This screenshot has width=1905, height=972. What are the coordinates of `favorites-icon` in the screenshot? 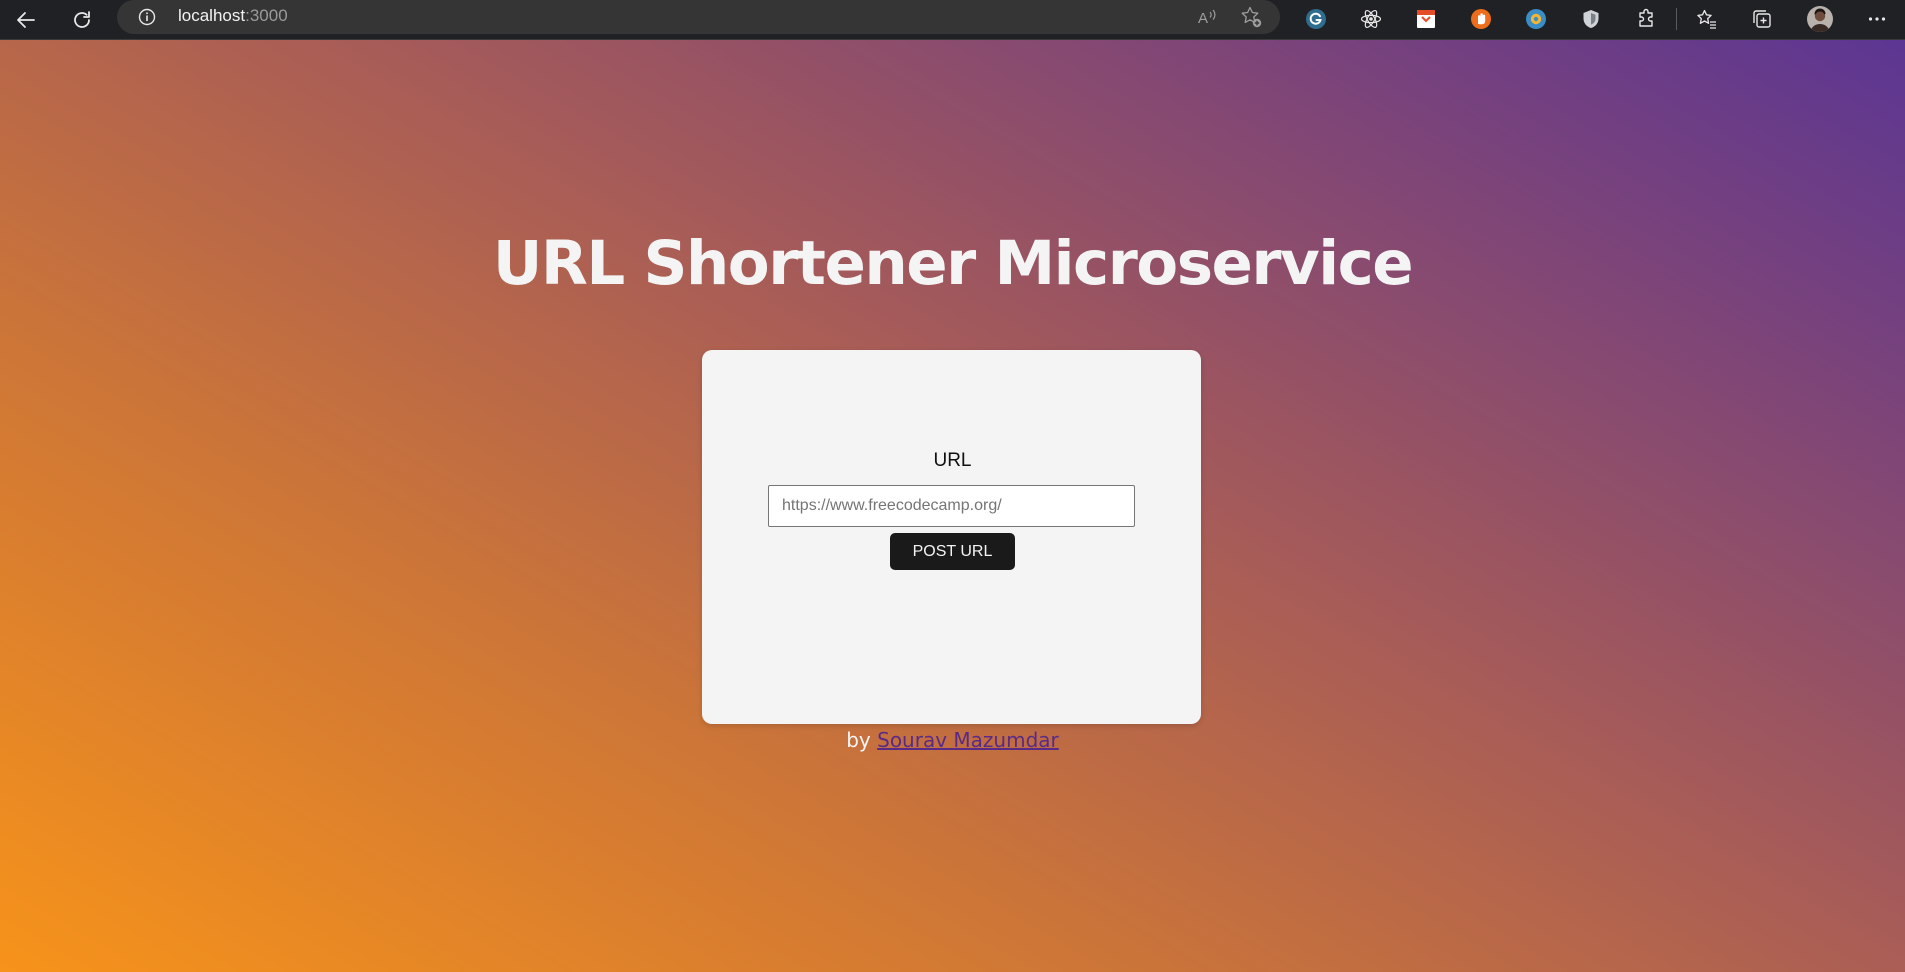 It's located at (1707, 19).